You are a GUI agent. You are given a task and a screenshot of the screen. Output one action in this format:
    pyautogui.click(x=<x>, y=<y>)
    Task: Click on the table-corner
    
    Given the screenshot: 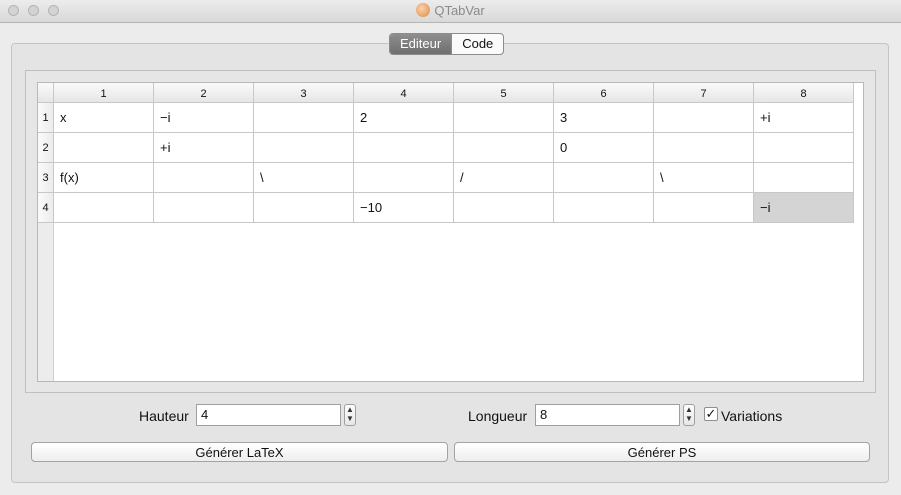 What is the action you would take?
    pyautogui.click(x=46, y=93)
    